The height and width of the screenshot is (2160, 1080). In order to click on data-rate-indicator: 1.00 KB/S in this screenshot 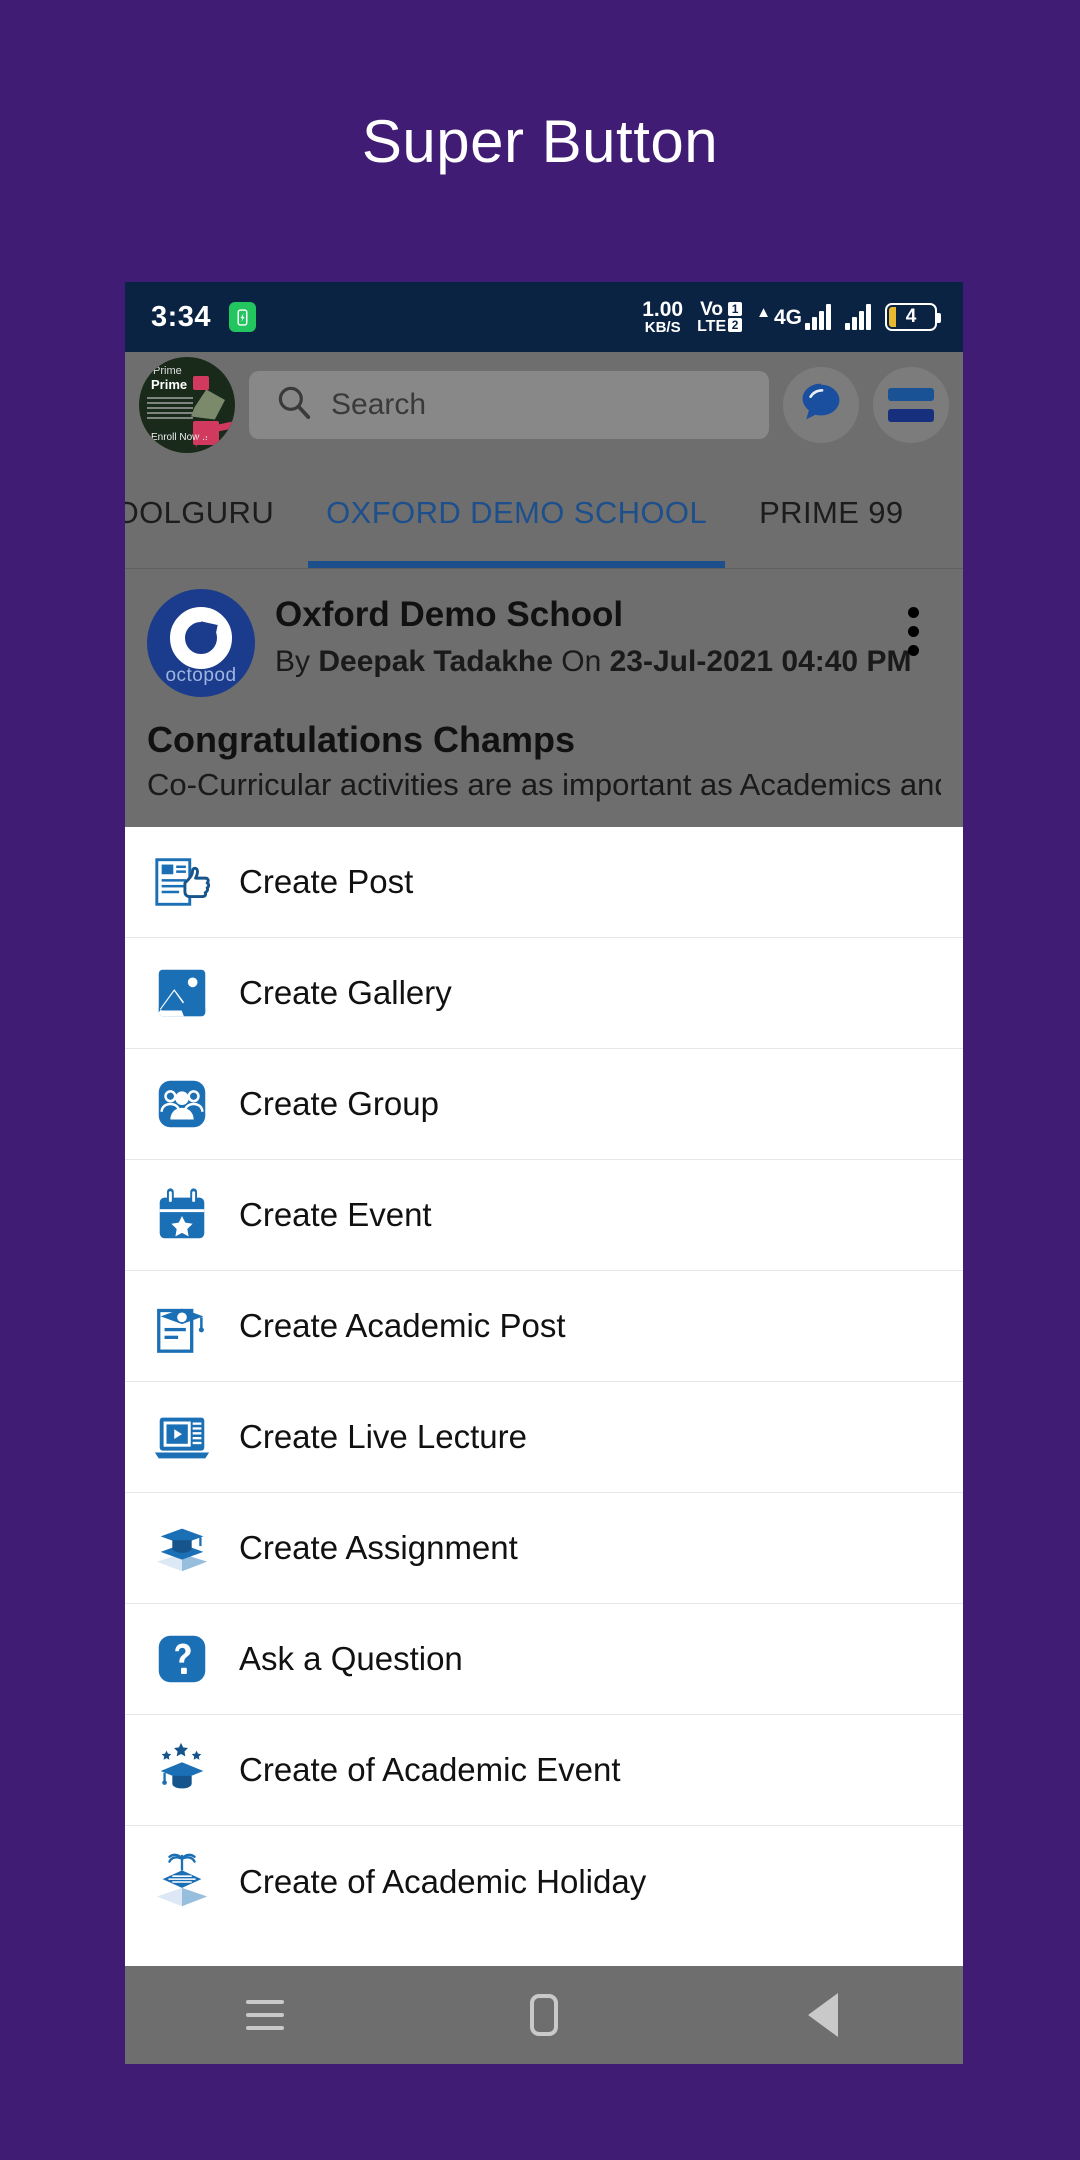, I will do `click(662, 317)`.